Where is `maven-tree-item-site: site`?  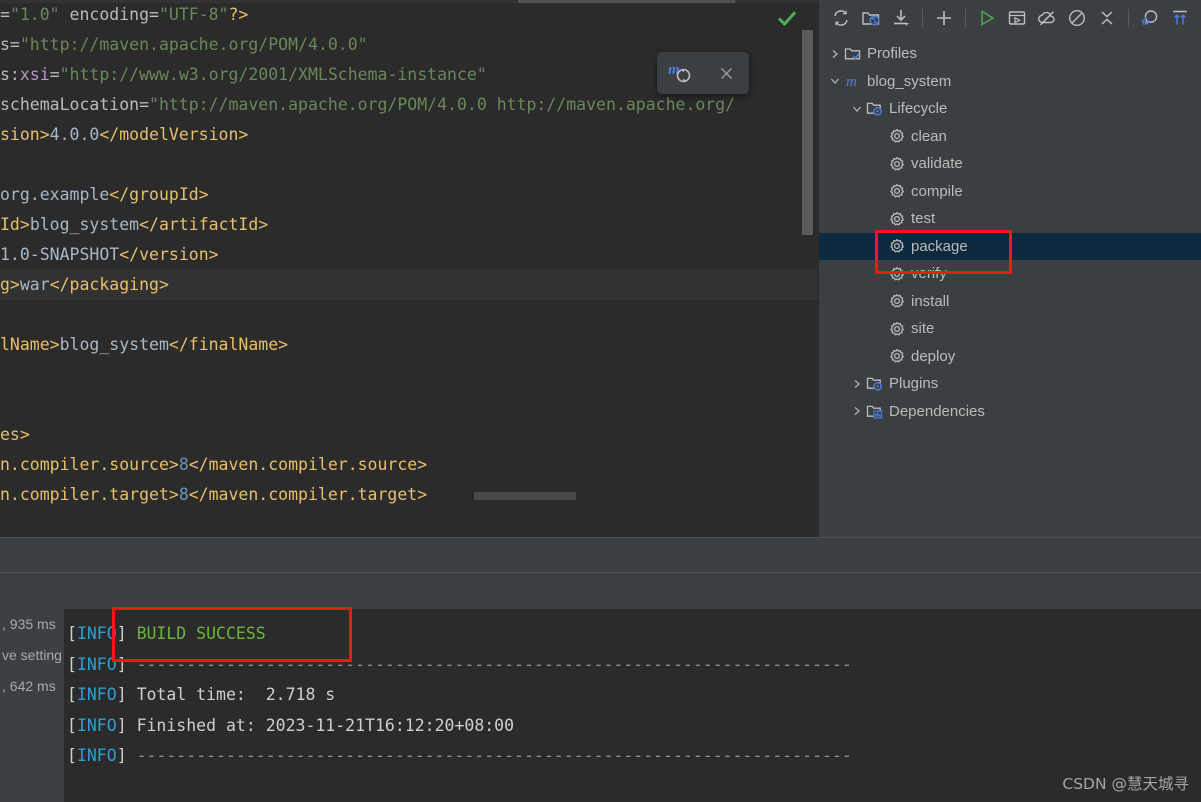
maven-tree-item-site: site is located at coordinates (1010, 329).